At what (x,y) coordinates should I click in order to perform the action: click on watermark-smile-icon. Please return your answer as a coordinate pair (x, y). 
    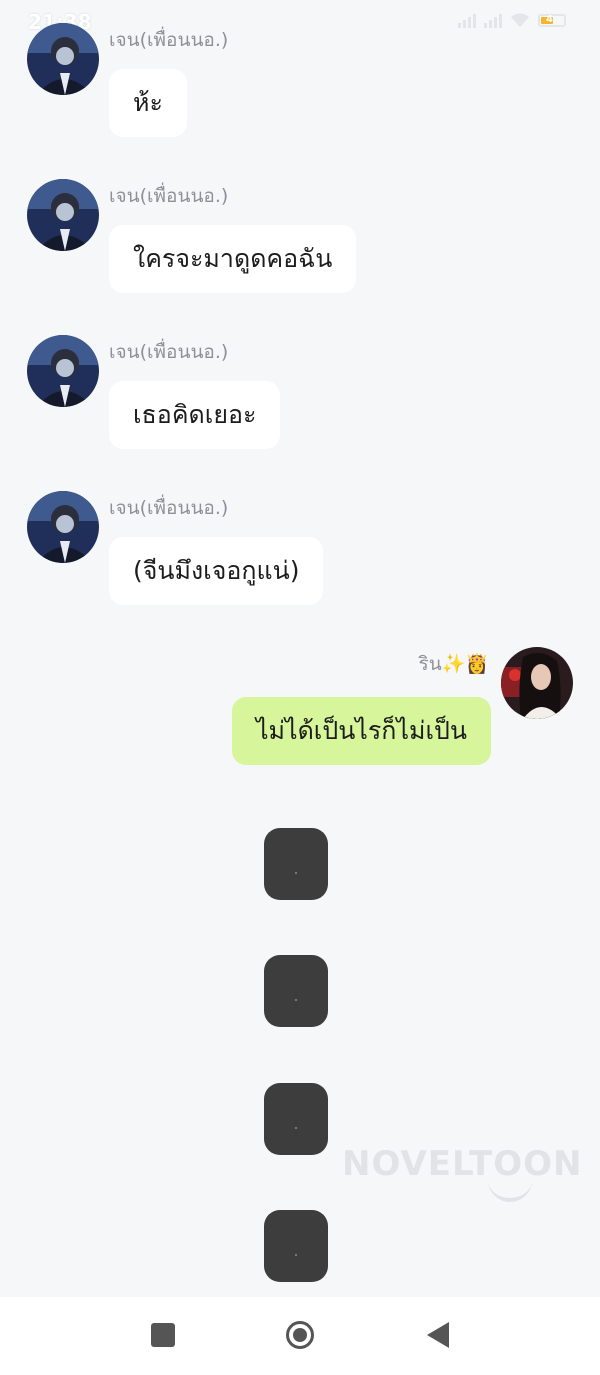
    Looking at the image, I should click on (510, 1190).